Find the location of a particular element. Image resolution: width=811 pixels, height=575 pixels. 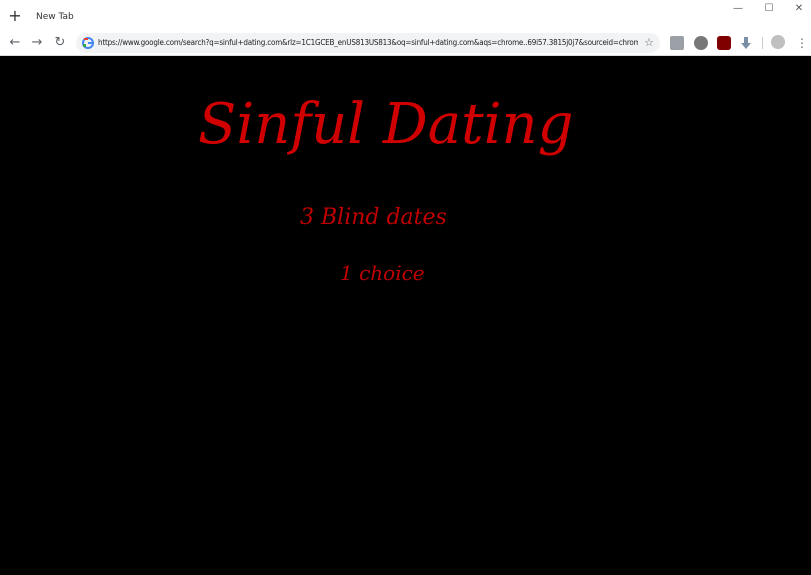

toolbar-divider is located at coordinates (762, 43).